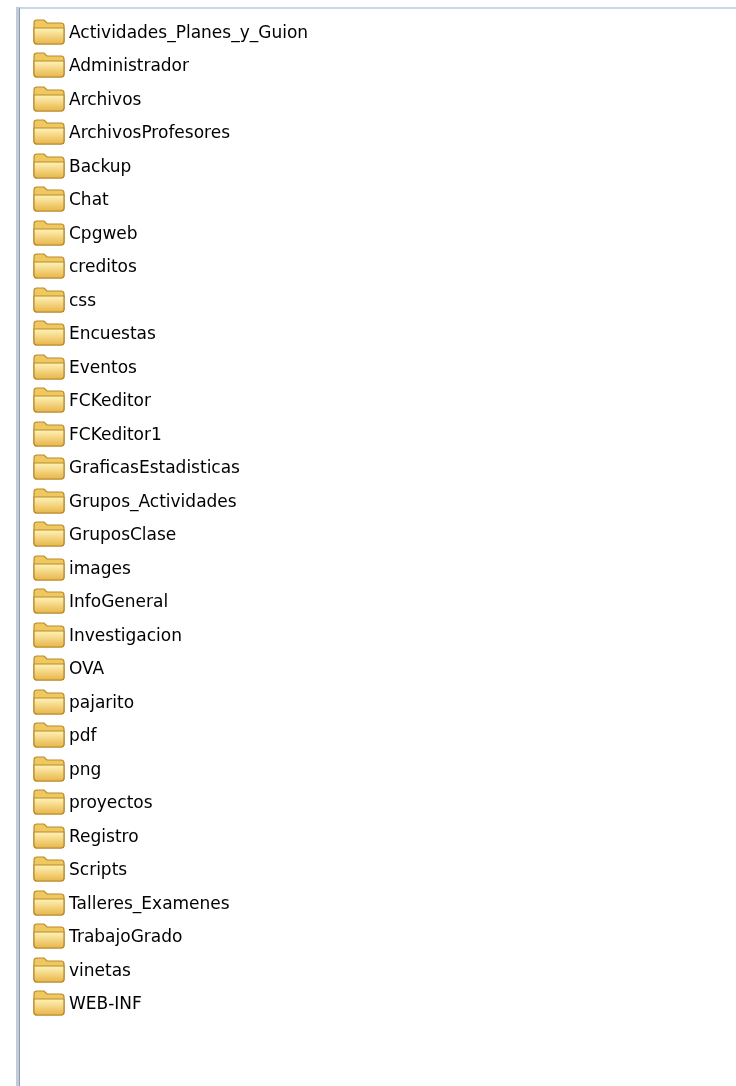  What do you see at coordinates (123, 534) in the screenshot?
I see `folder-name: GruposClase` at bounding box center [123, 534].